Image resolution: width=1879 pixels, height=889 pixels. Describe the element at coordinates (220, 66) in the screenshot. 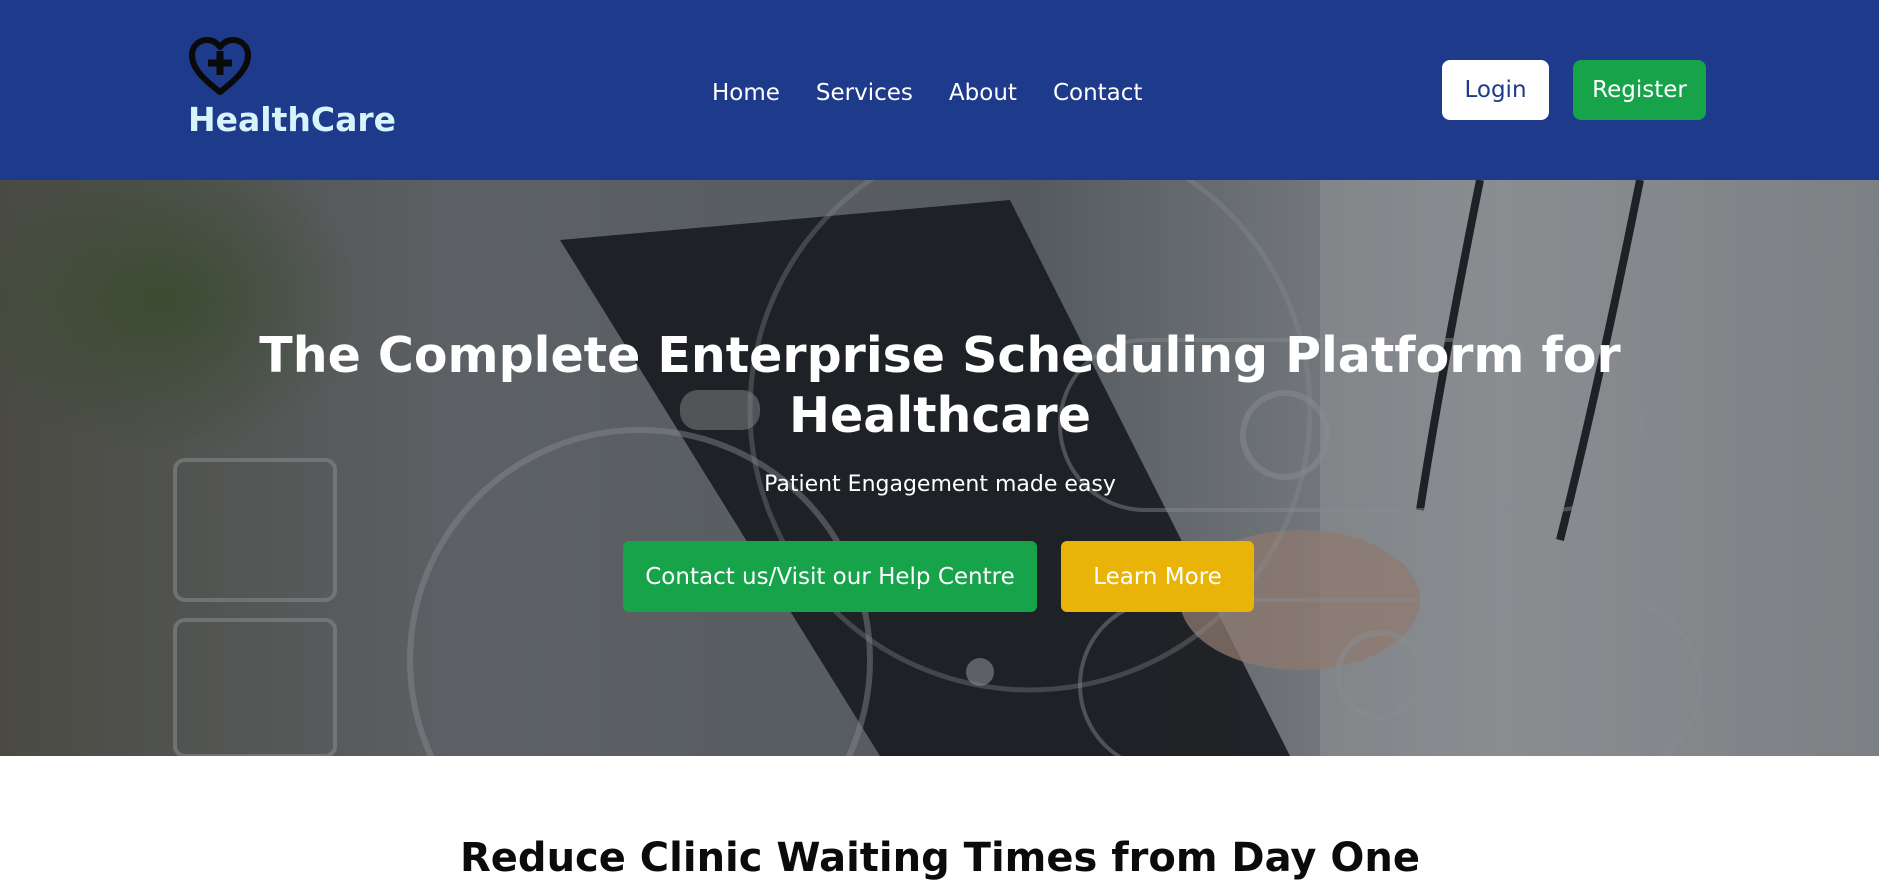

I see `heart-plus-icon` at that location.